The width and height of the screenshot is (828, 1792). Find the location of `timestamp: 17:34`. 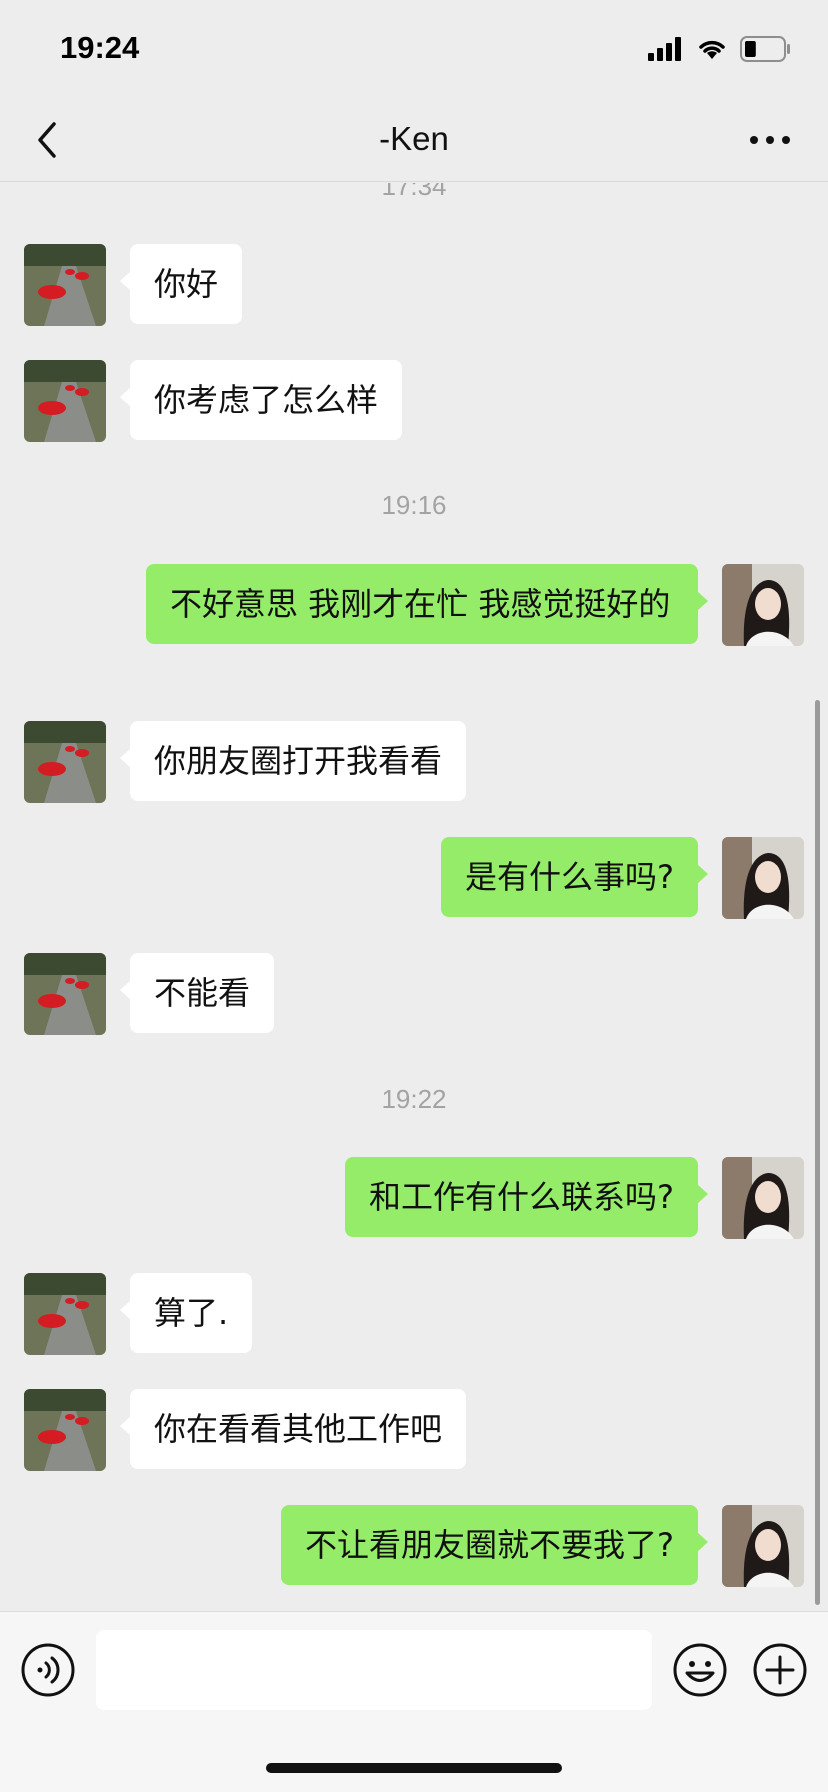

timestamp: 17:34 is located at coordinates (414, 192).